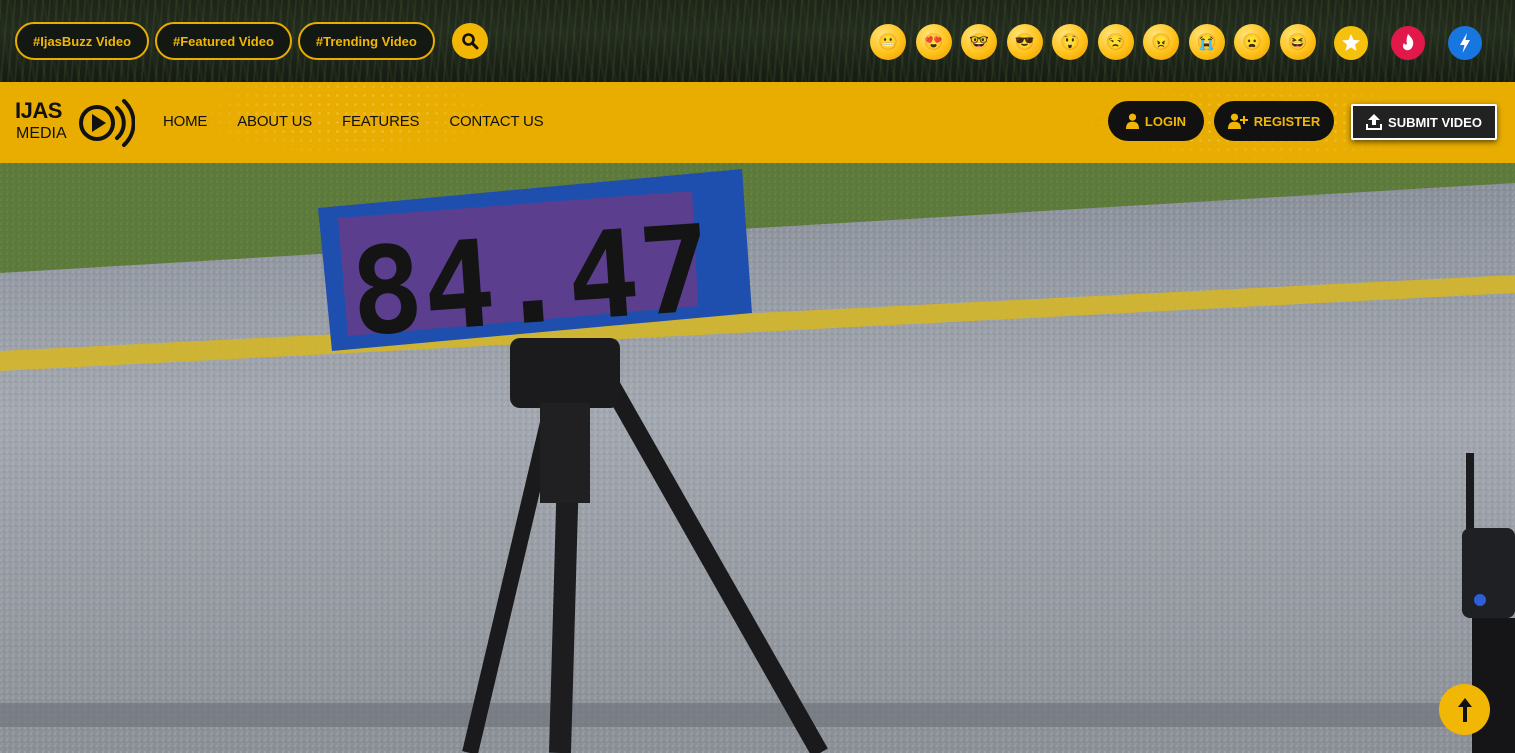 Image resolution: width=1515 pixels, height=753 pixels. What do you see at coordinates (979, 42) in the screenshot?
I see `nerd-emoji-icon: 🤓` at bounding box center [979, 42].